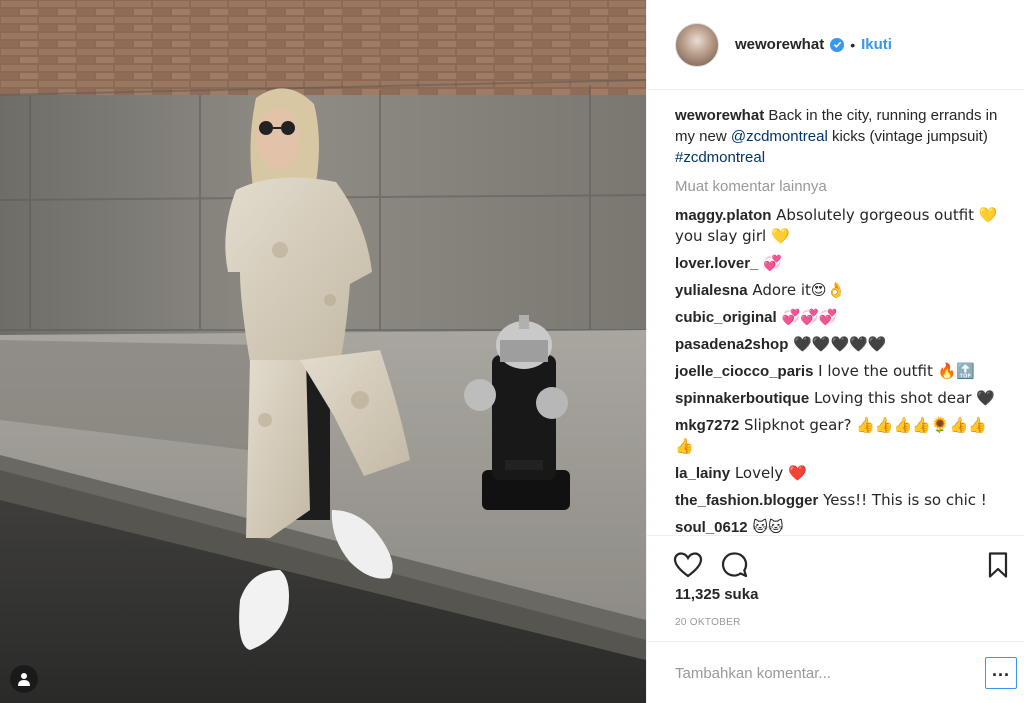  Describe the element at coordinates (711, 290) in the screenshot. I see `comment-username: yulialesna` at that location.